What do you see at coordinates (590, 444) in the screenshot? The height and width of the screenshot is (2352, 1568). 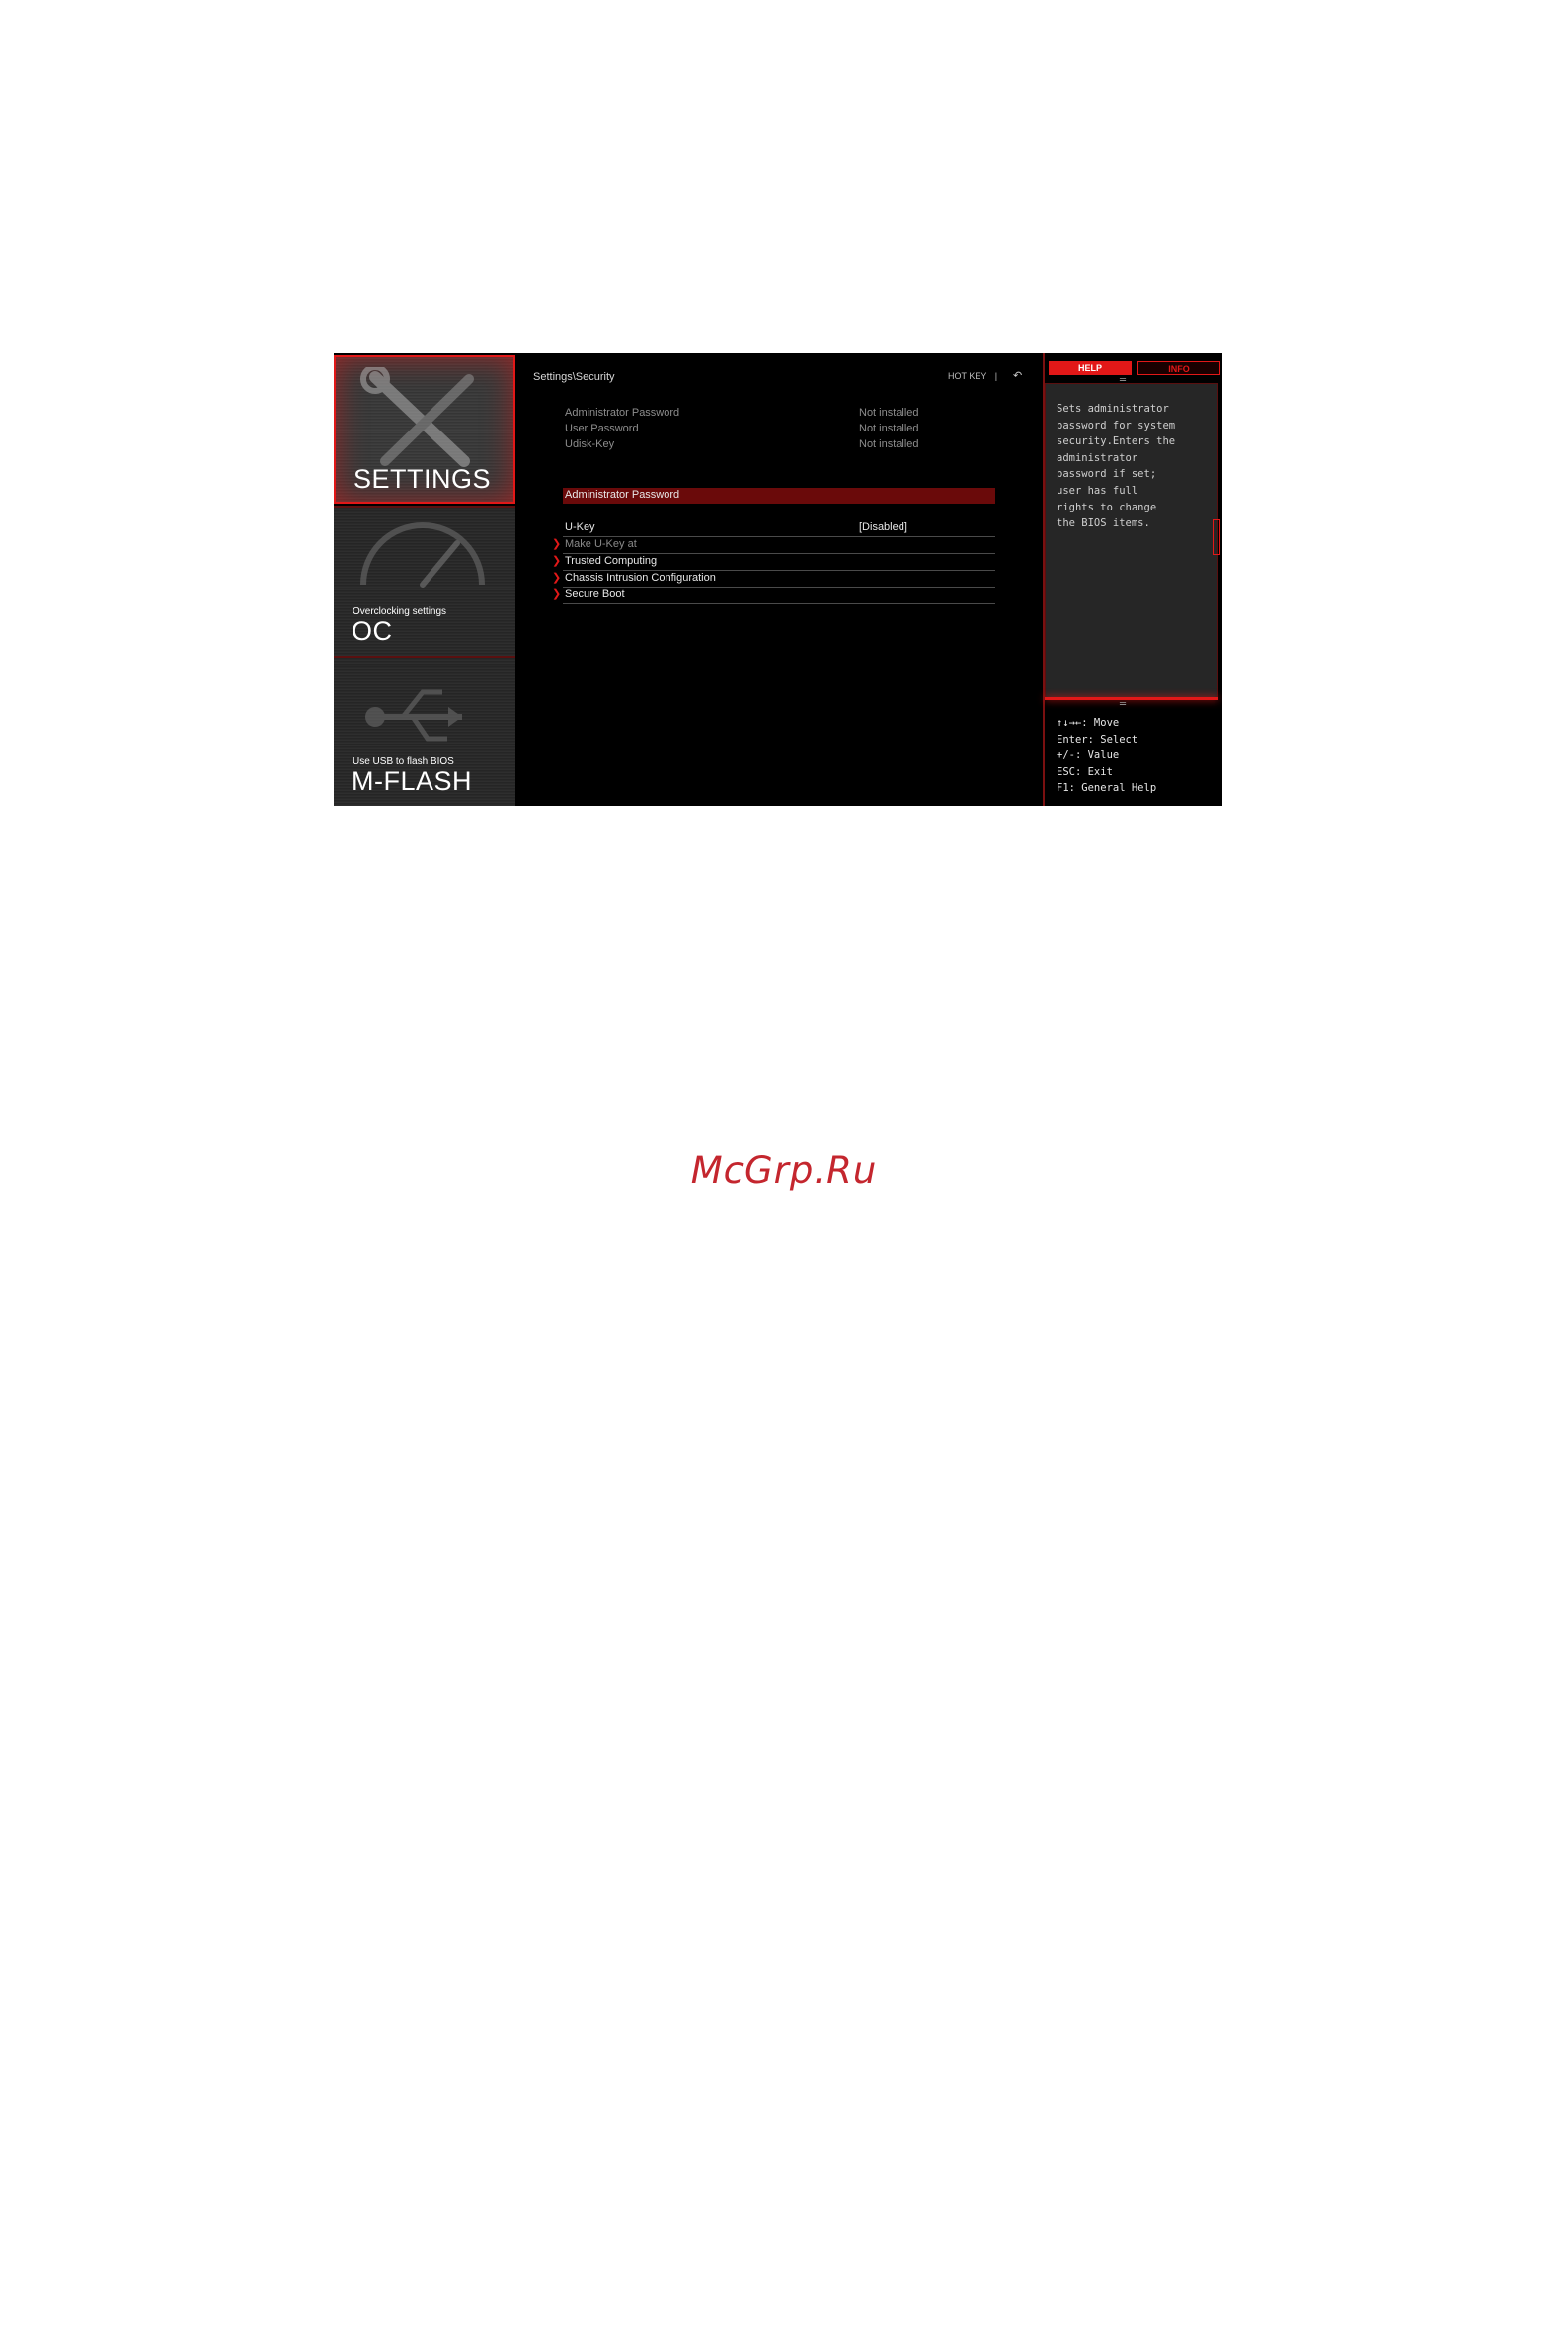 I see `status-label: Udisk-Key` at bounding box center [590, 444].